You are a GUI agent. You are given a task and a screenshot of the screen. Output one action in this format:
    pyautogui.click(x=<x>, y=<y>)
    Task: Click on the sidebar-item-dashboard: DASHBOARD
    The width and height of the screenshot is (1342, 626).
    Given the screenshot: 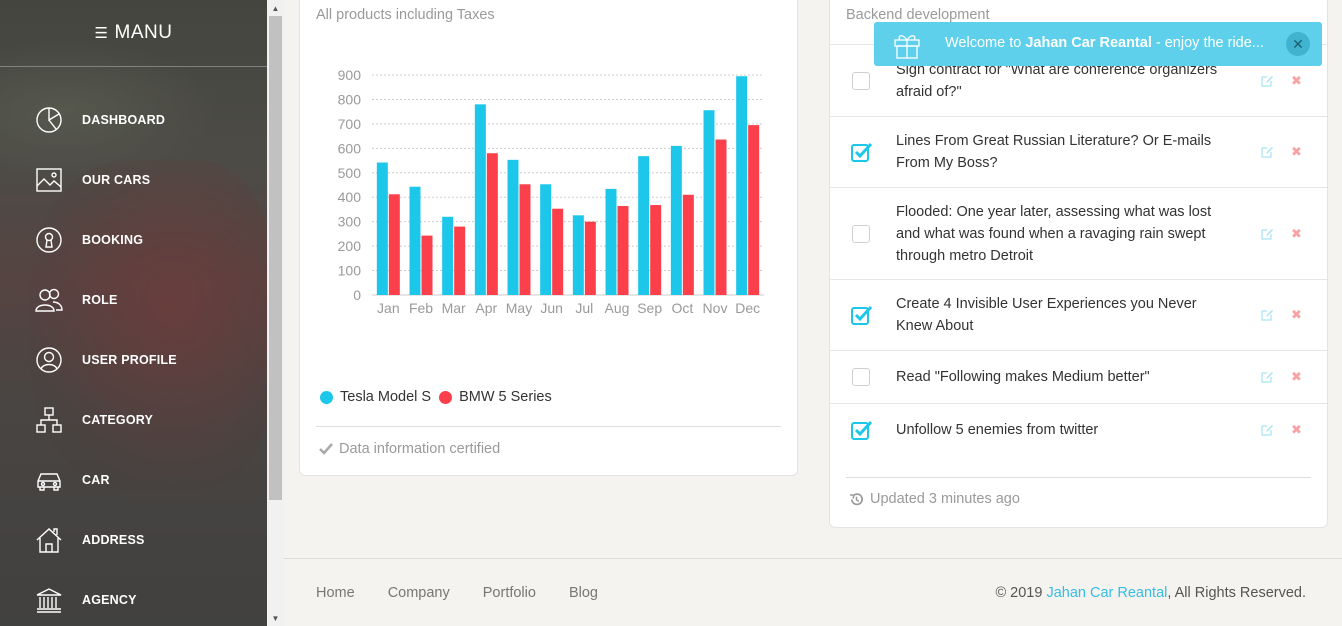 What is the action you would take?
    pyautogui.click(x=133, y=120)
    